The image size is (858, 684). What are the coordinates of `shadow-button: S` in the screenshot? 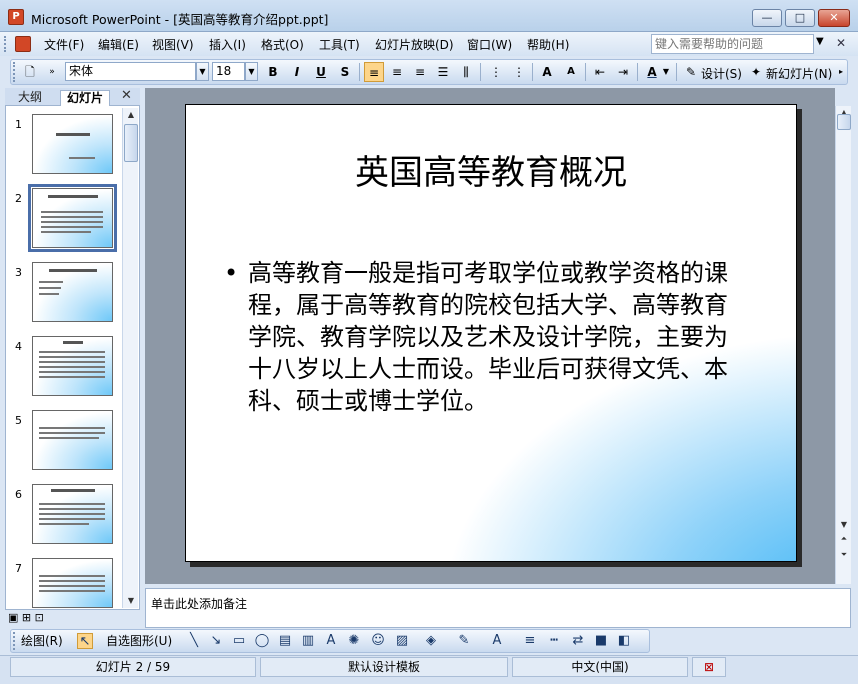 It's located at (345, 72).